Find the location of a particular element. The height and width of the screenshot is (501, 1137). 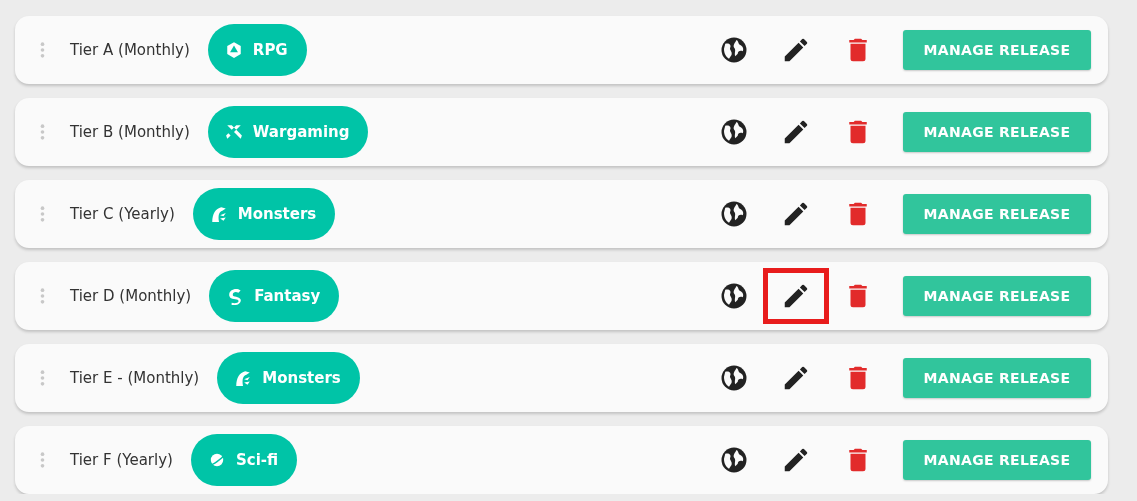

tier-name: Tier E - (Monthly) is located at coordinates (135, 378).